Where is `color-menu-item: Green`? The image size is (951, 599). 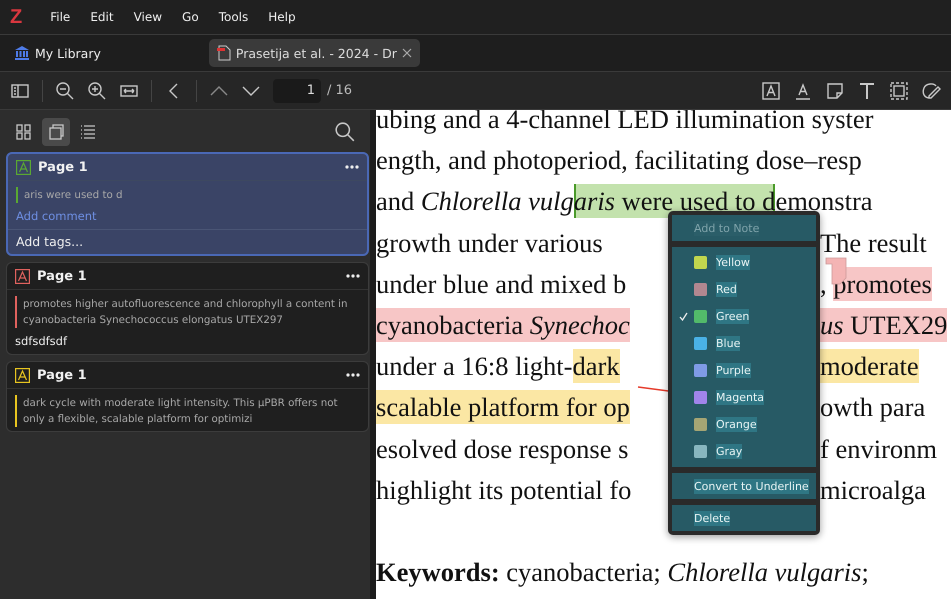
color-menu-item: Green is located at coordinates (744, 316).